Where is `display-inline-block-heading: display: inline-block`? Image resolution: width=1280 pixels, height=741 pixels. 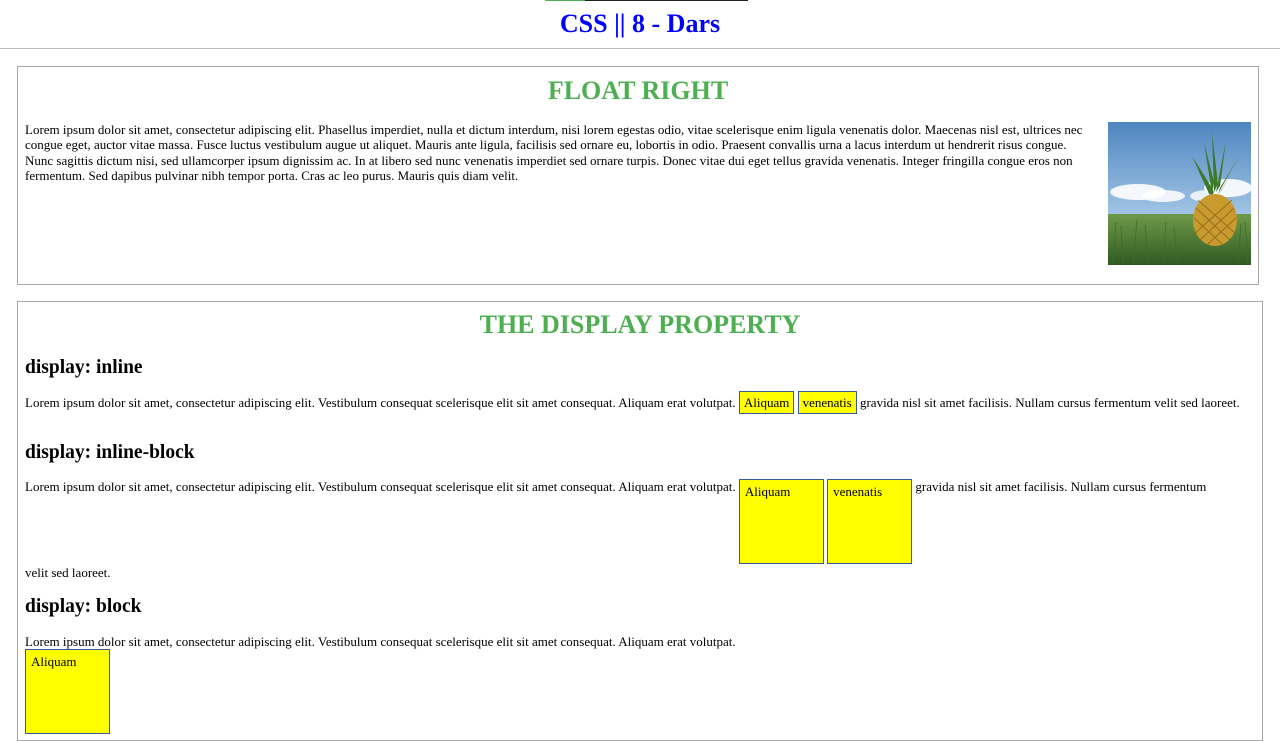
display-inline-block-heading: display: inline-block is located at coordinates (110, 452).